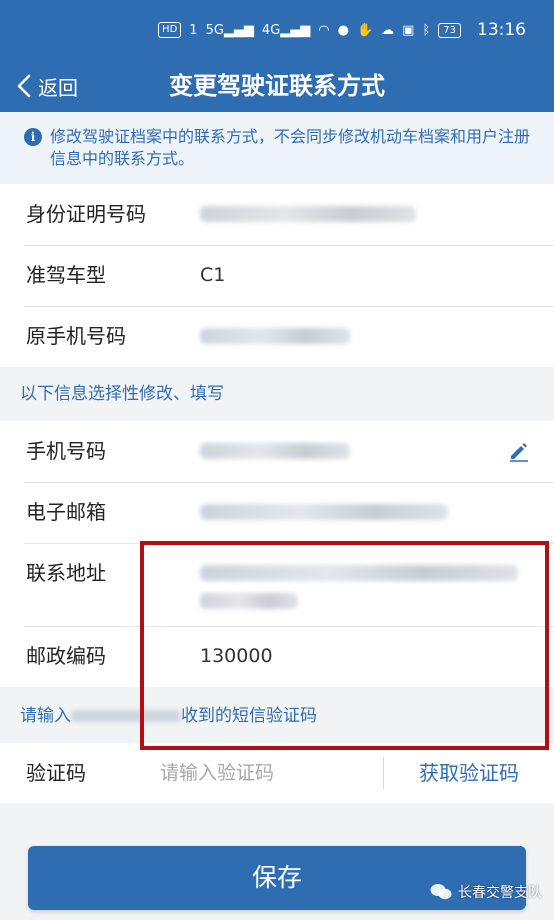 This screenshot has height=920, width=554. I want to click on edit-icon, so click(519, 451).